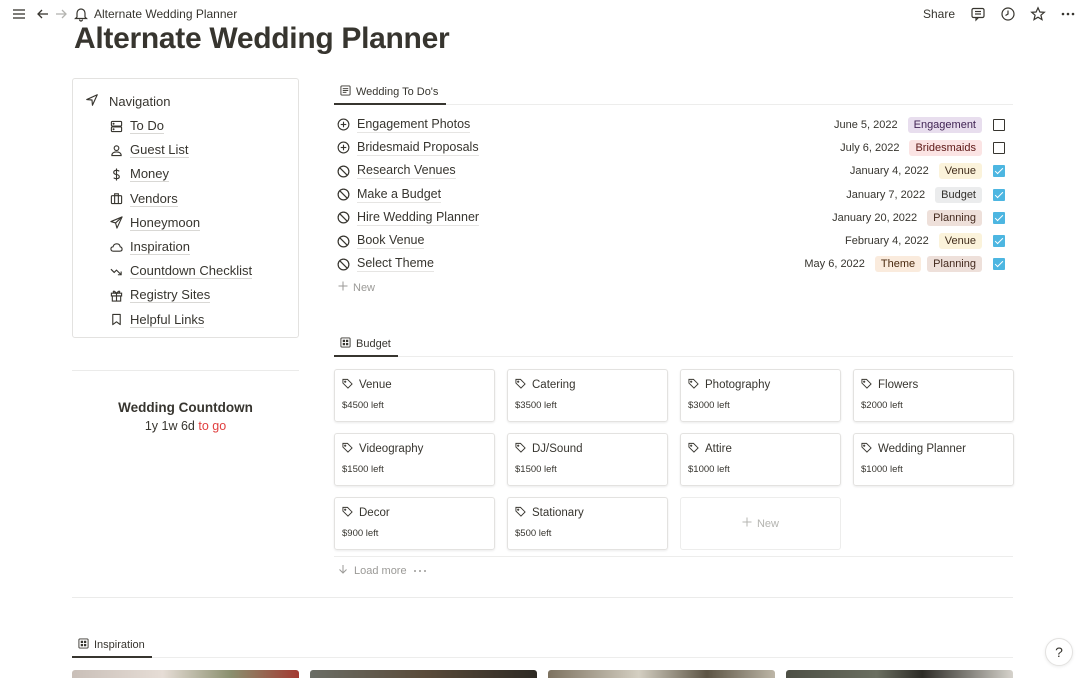 The image size is (1085, 678). I want to click on nav-item-label: To Do, so click(147, 126).